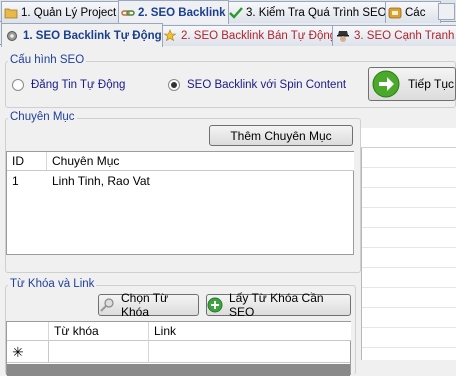 The height and width of the screenshot is (376, 456). Describe the element at coordinates (28, 352) in the screenshot. I see `new-row-marker: ✳` at that location.